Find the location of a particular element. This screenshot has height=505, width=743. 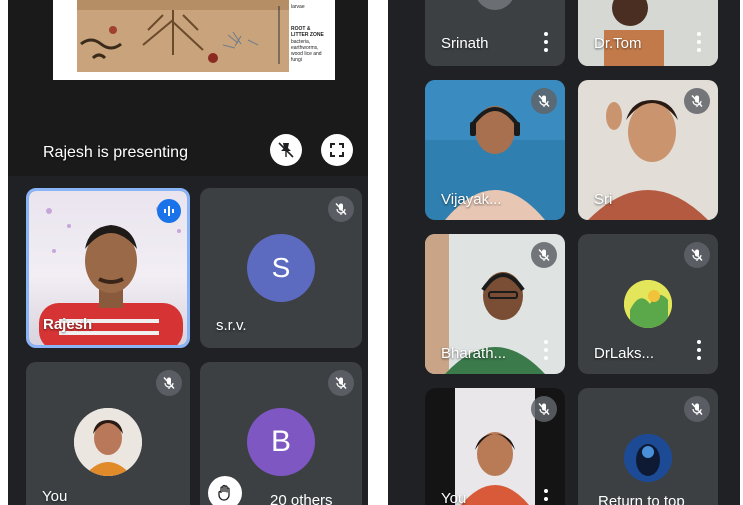

participant-tile-sri: Sri is located at coordinates (648, 150).